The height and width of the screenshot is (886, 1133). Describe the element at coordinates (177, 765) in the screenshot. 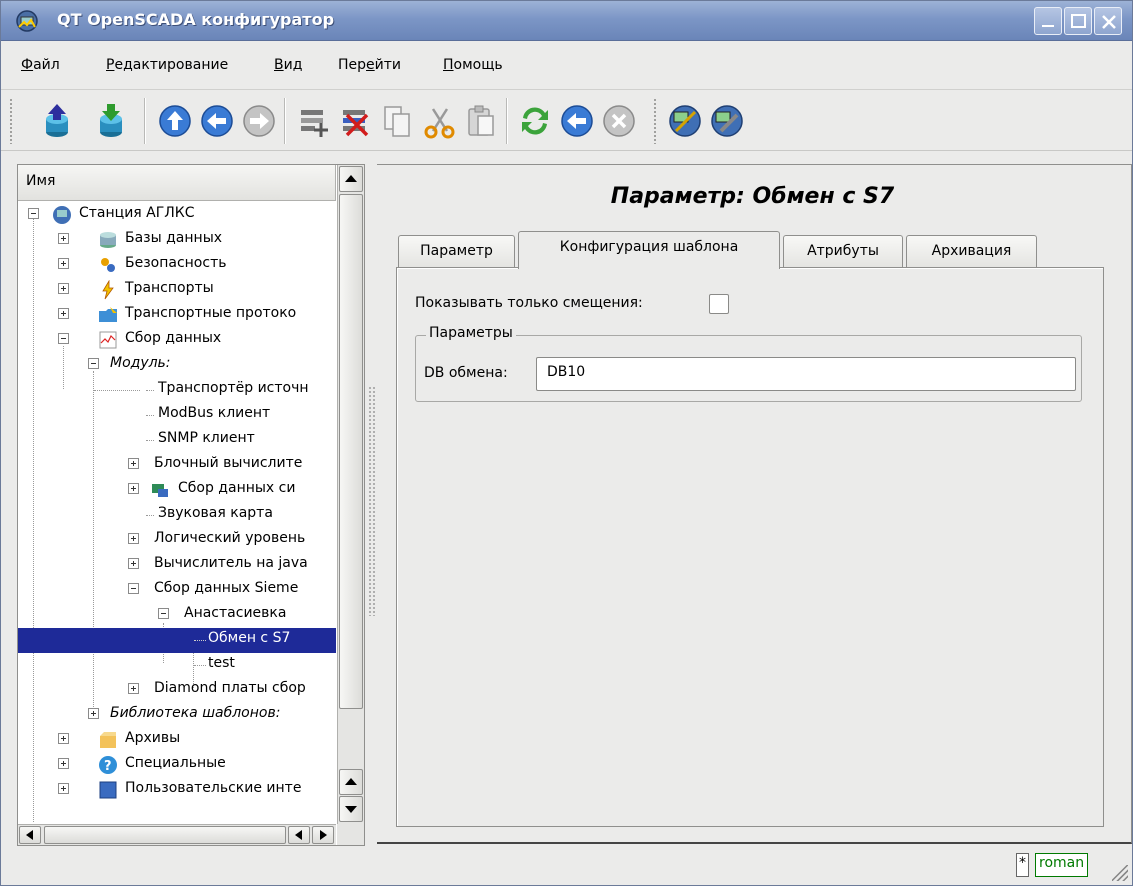

I see `tree-item-special: ? Специальные` at that location.